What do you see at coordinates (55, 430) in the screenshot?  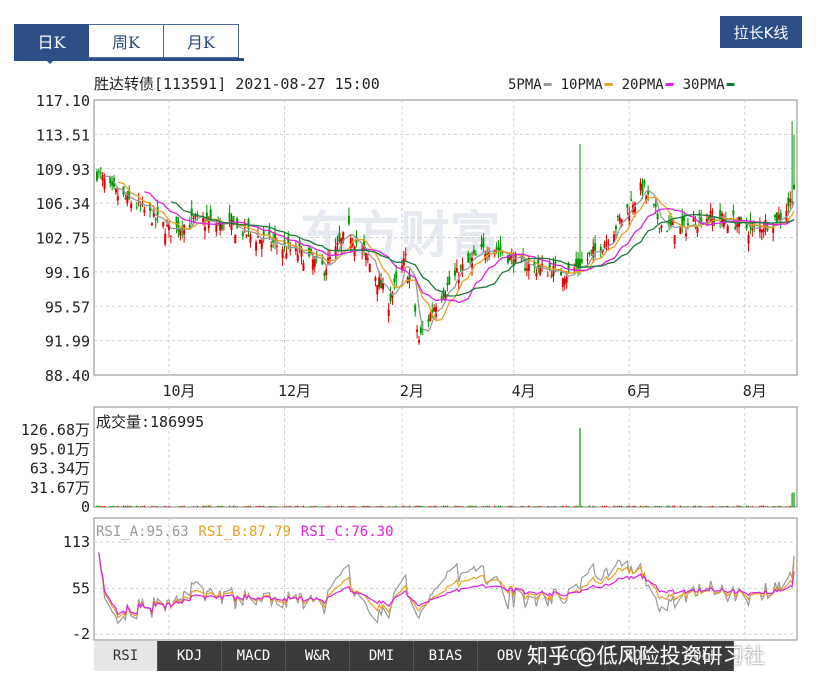 I see `volume-tick-label: 126.68万` at bounding box center [55, 430].